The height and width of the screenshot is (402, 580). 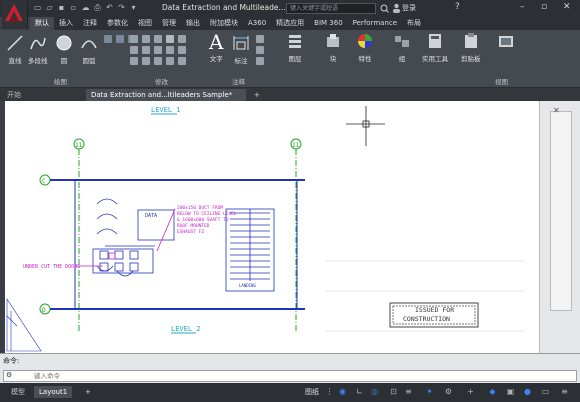 What do you see at coordinates (145, 23) in the screenshot?
I see `ribbon-tab-4: 视图` at bounding box center [145, 23].